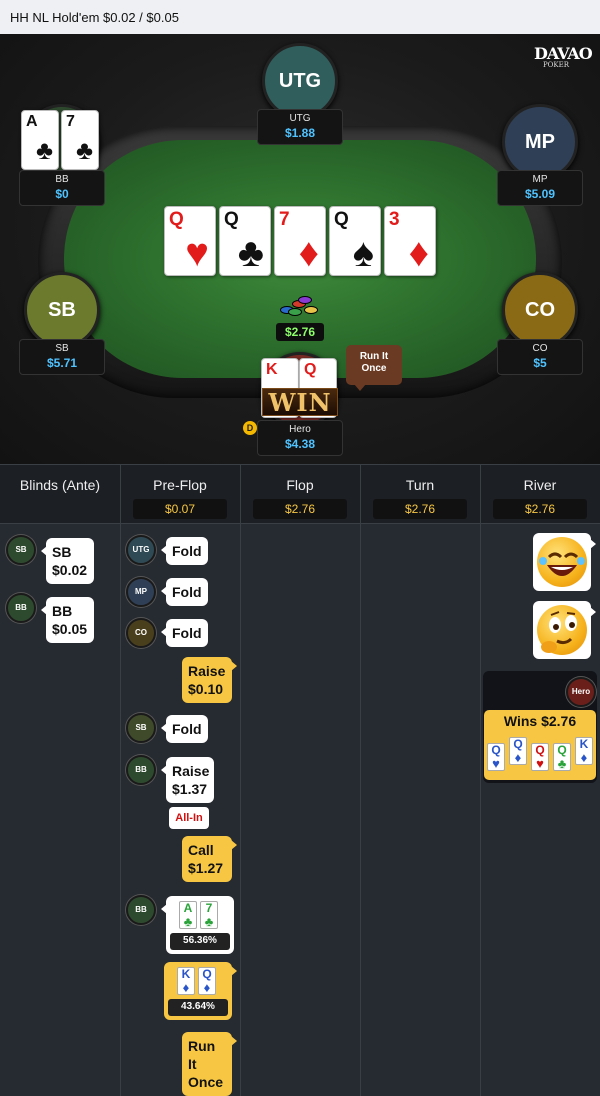  What do you see at coordinates (420, 495) in the screenshot?
I see `column-turn: Turn $2.76` at bounding box center [420, 495].